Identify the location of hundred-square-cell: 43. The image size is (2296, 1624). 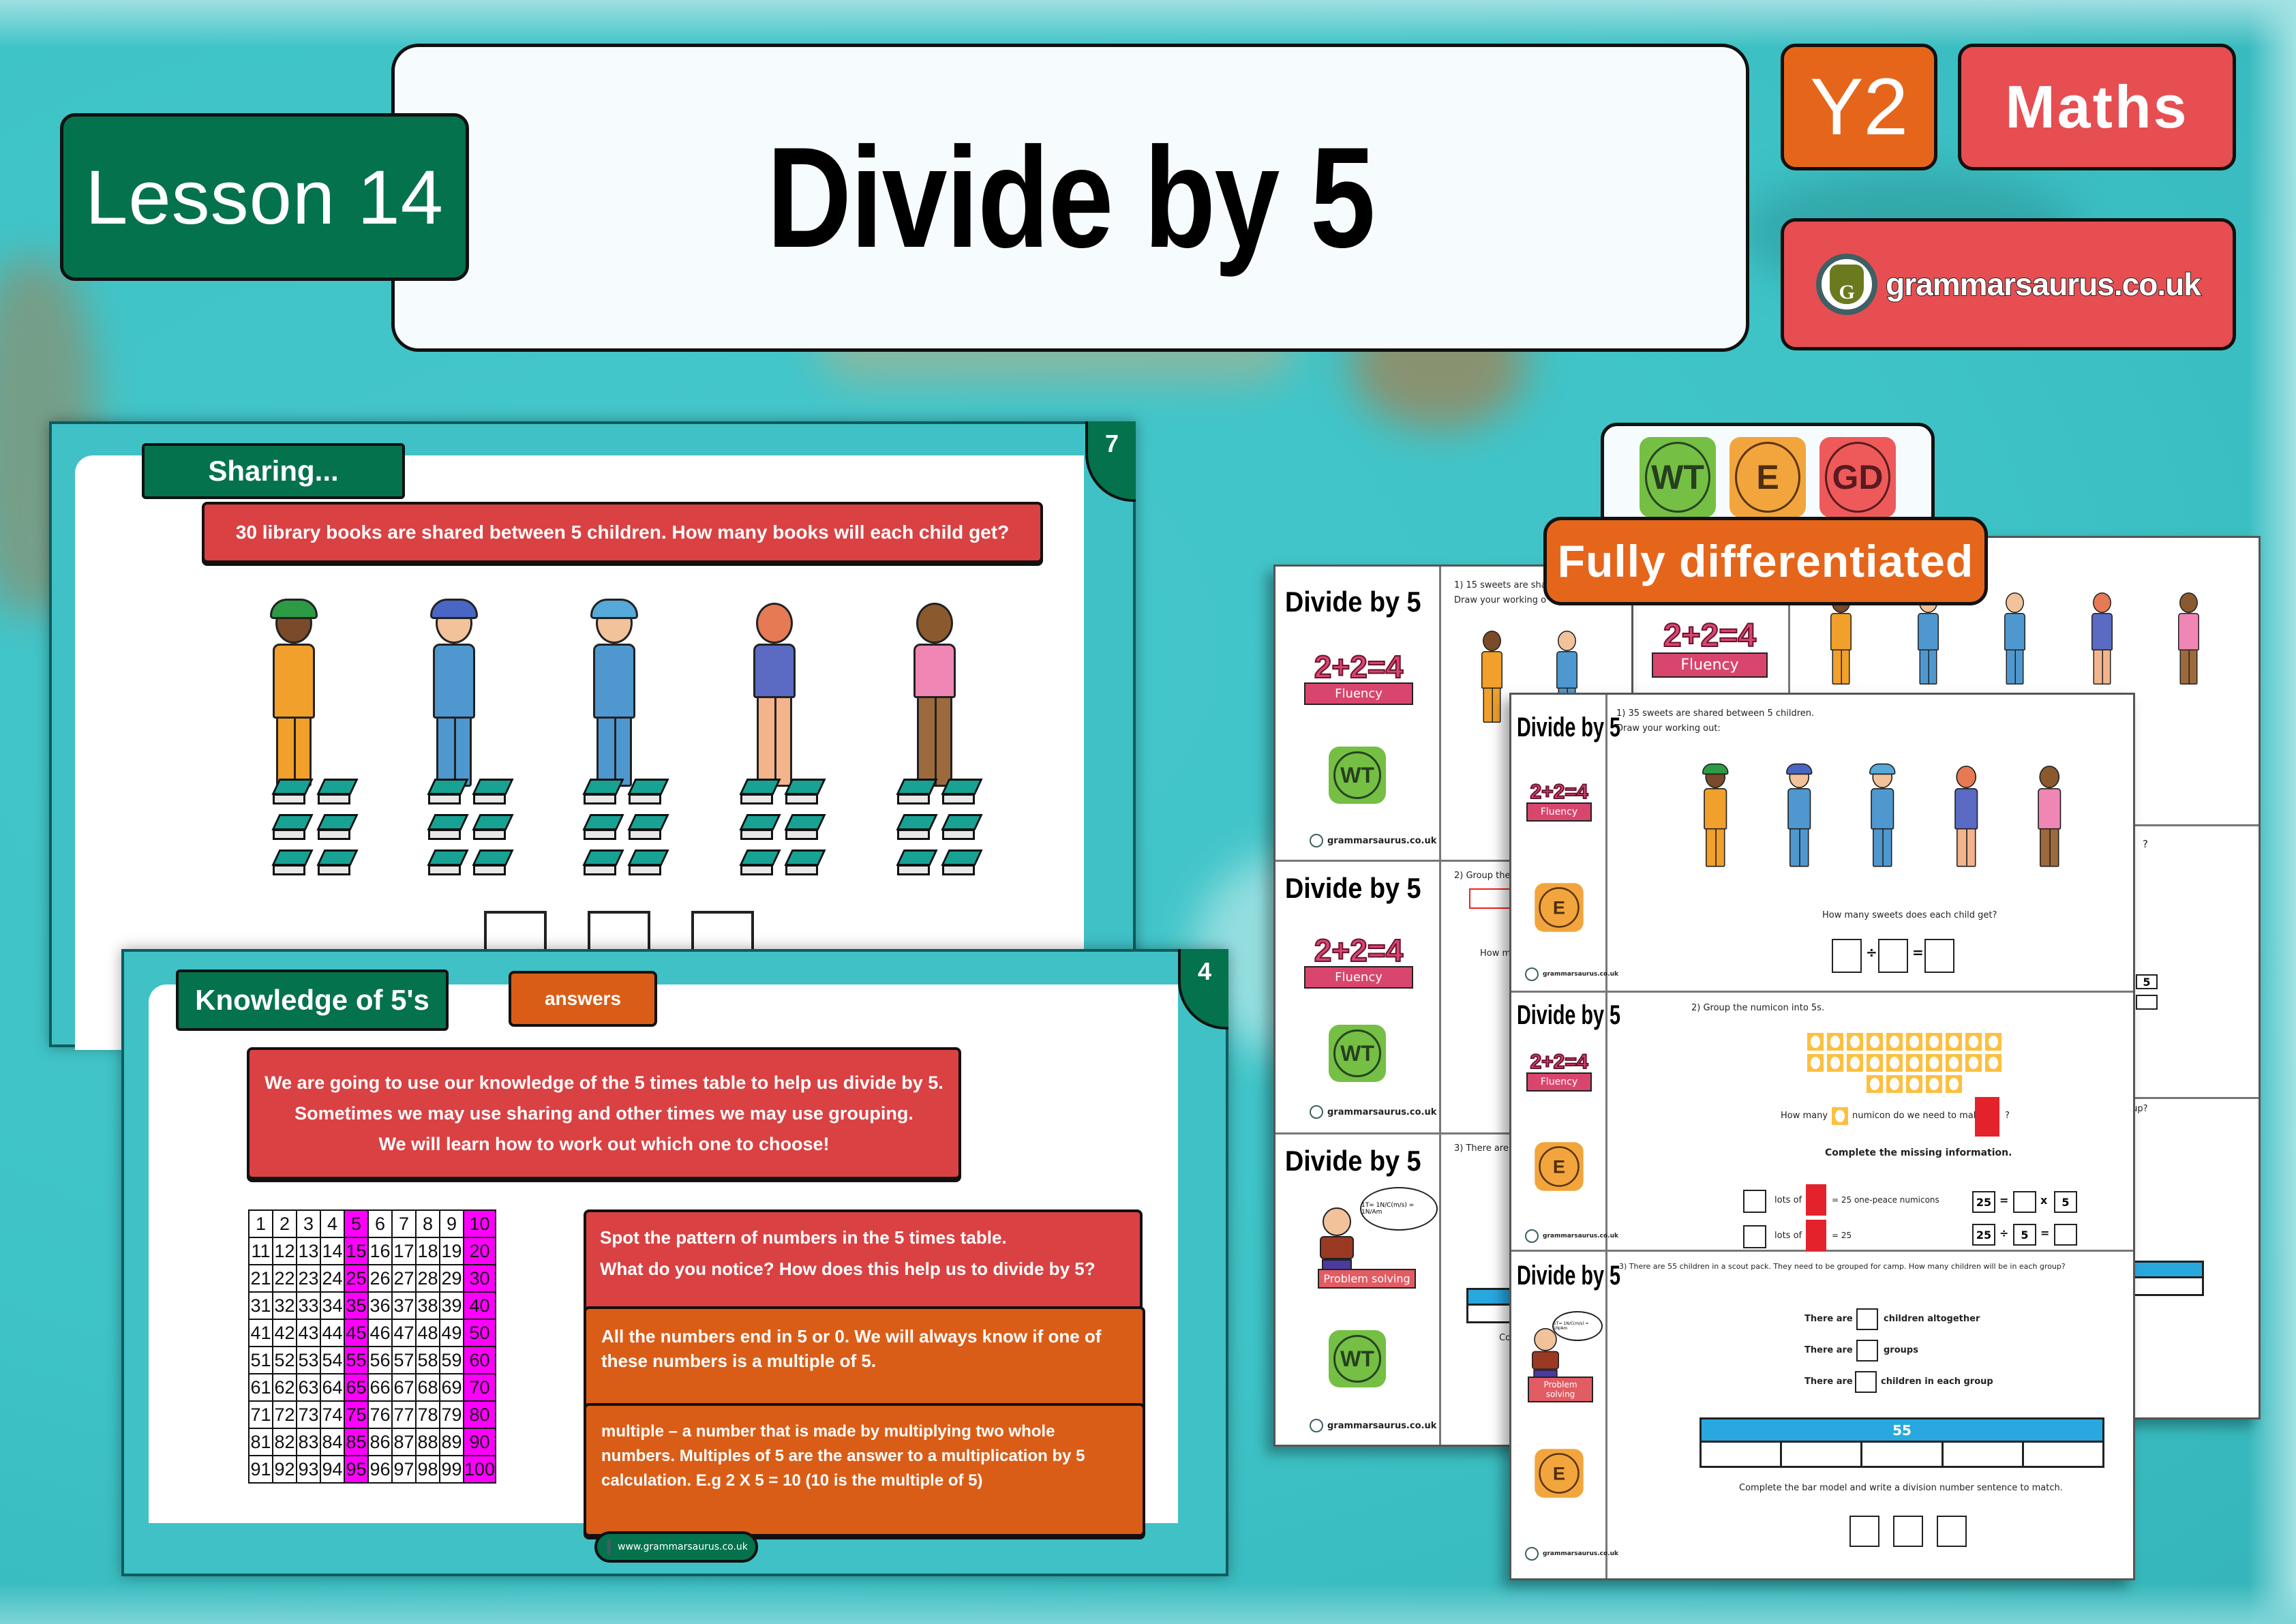
(308, 1333).